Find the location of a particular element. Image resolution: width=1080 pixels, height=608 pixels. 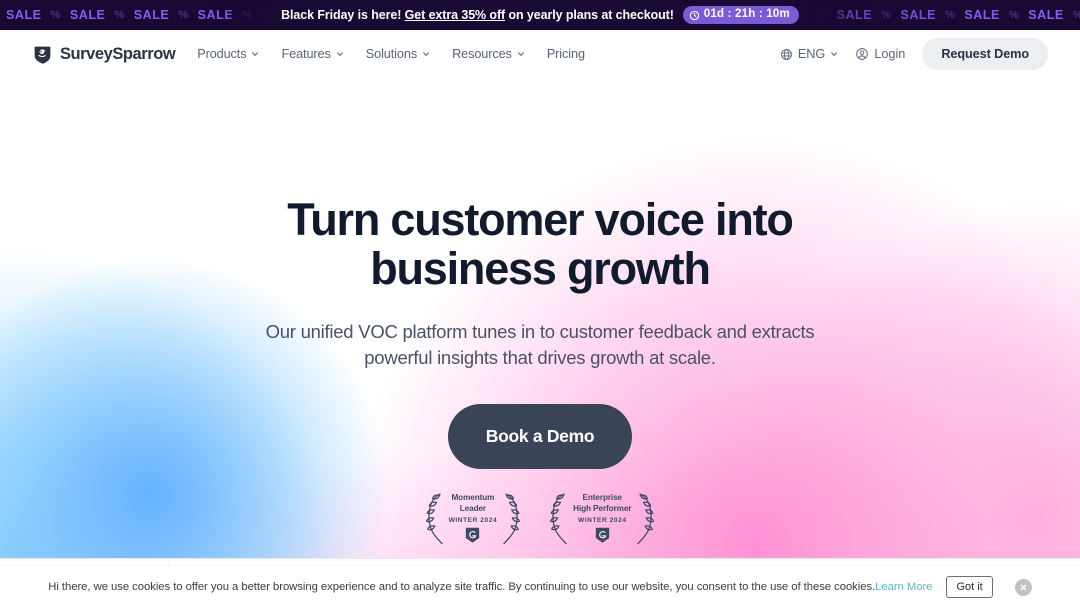

cookie-close-button is located at coordinates (1023, 587).